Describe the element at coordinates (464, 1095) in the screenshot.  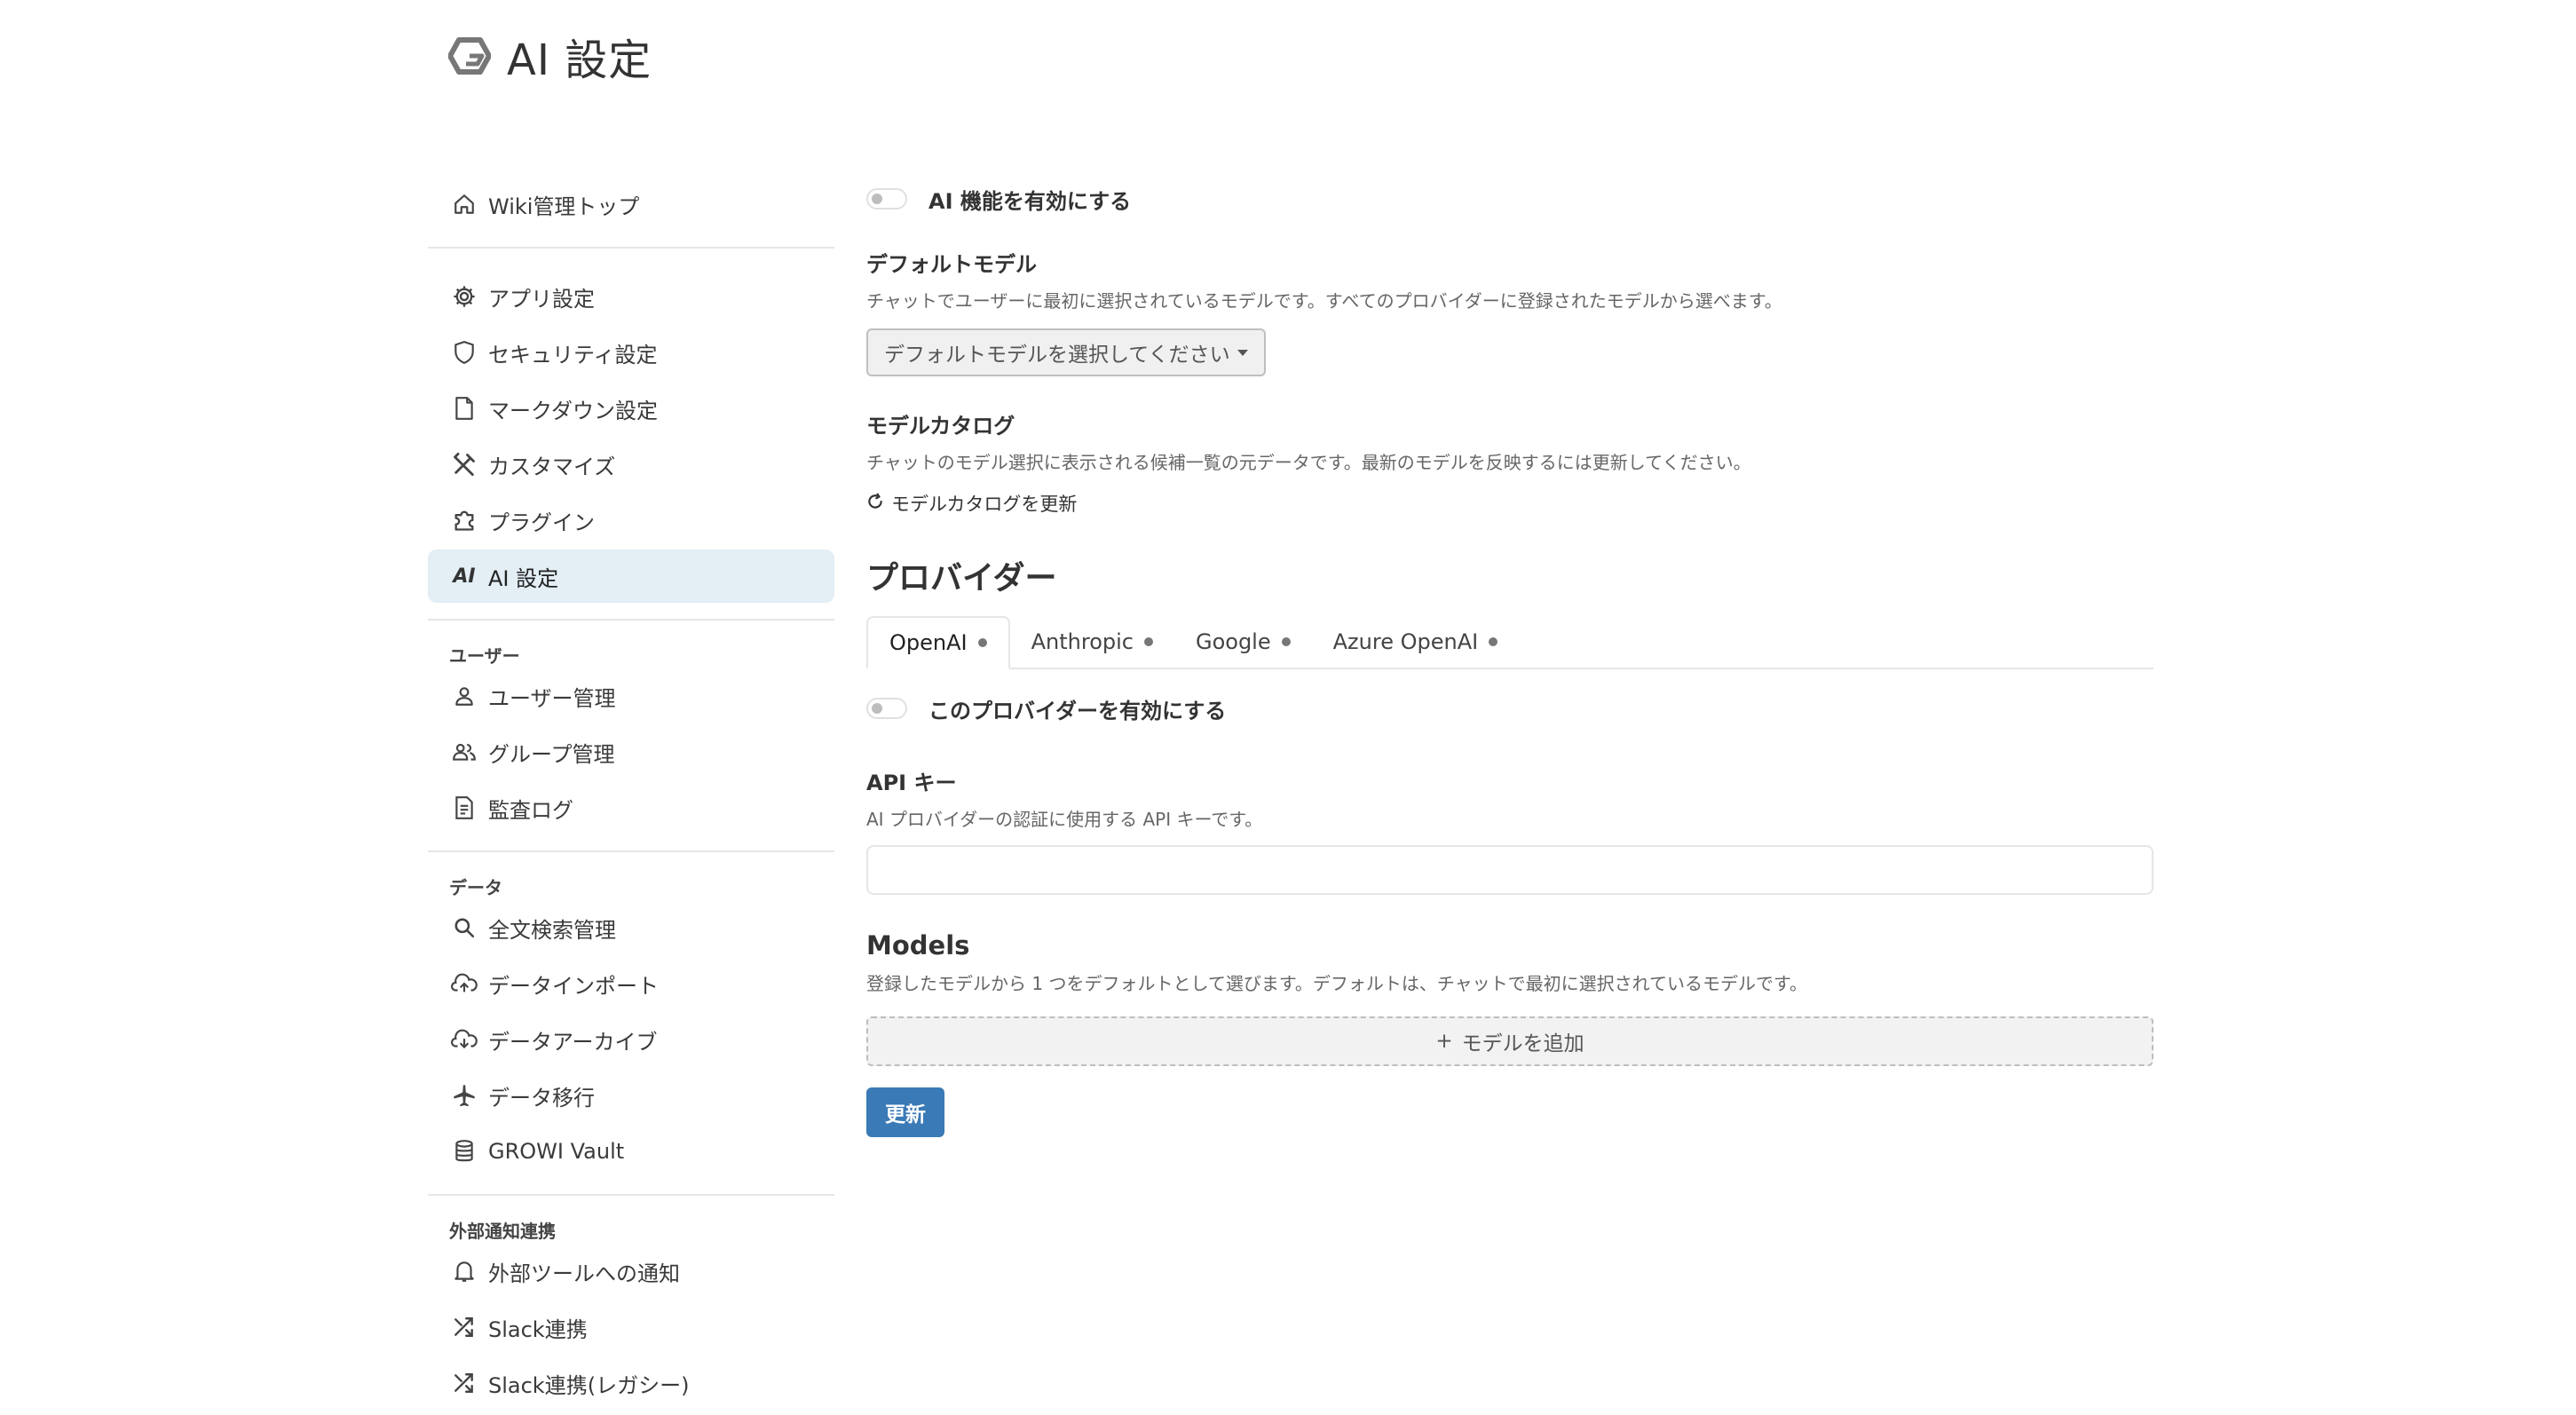
I see `airplane-icon` at that location.